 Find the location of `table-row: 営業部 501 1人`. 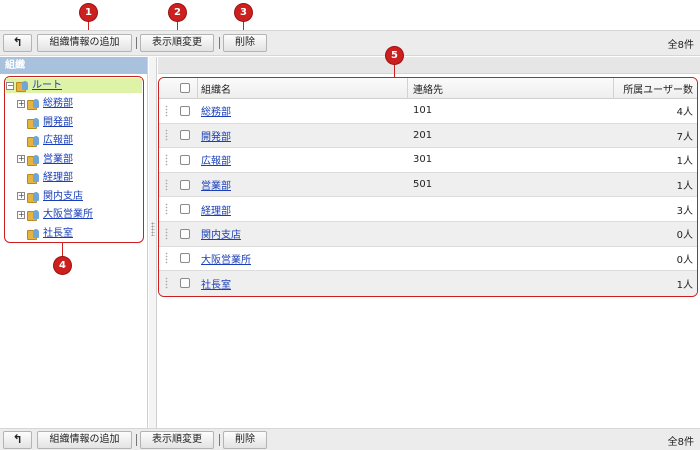

table-row: 営業部 501 1人 is located at coordinates (428, 185).